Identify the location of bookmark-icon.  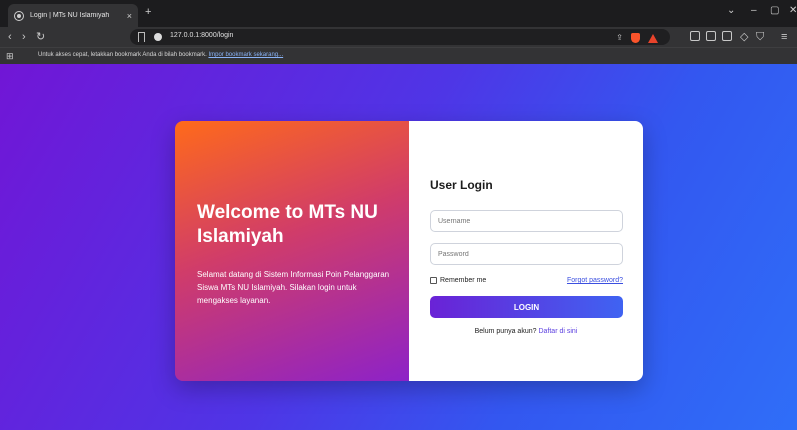
(141, 37).